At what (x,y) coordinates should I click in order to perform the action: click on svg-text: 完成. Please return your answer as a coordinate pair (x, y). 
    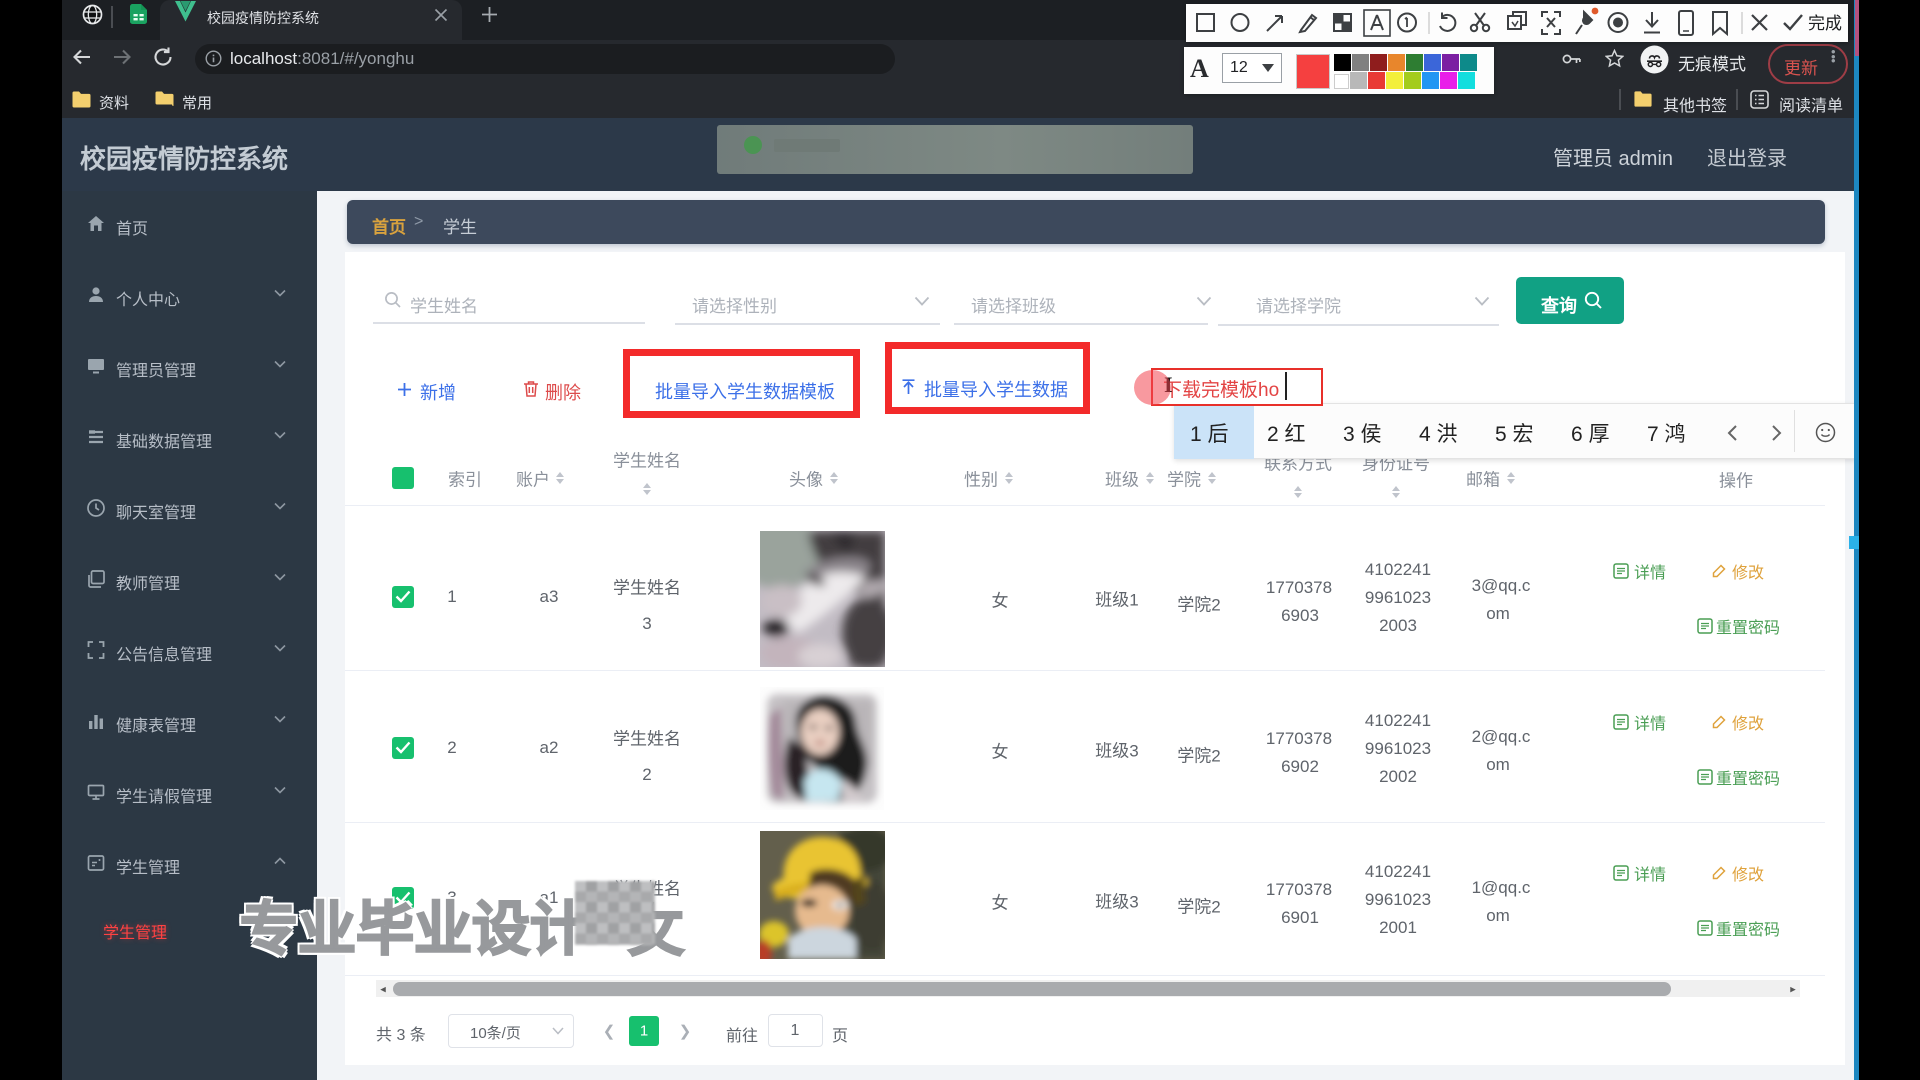
    Looking at the image, I should click on (1825, 23).